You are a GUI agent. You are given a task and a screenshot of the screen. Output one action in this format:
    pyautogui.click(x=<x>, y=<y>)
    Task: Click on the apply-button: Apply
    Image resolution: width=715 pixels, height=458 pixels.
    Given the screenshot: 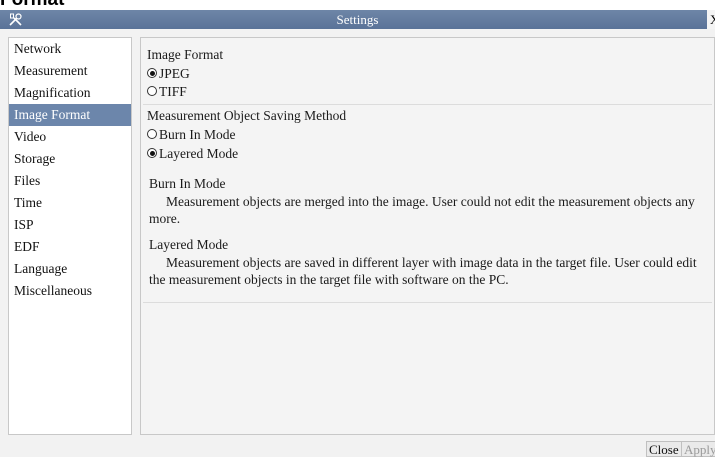 What is the action you would take?
    pyautogui.click(x=698, y=449)
    